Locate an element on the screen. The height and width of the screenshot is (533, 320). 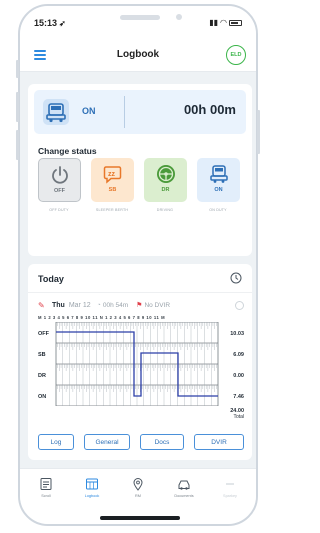
documents-icon is located at coordinates (184, 485).